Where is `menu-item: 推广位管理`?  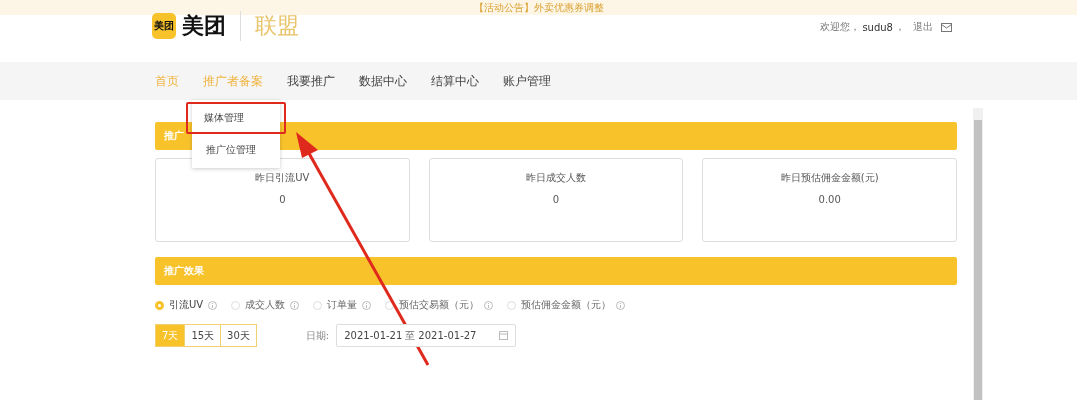
menu-item: 推广位管理 is located at coordinates (236, 150).